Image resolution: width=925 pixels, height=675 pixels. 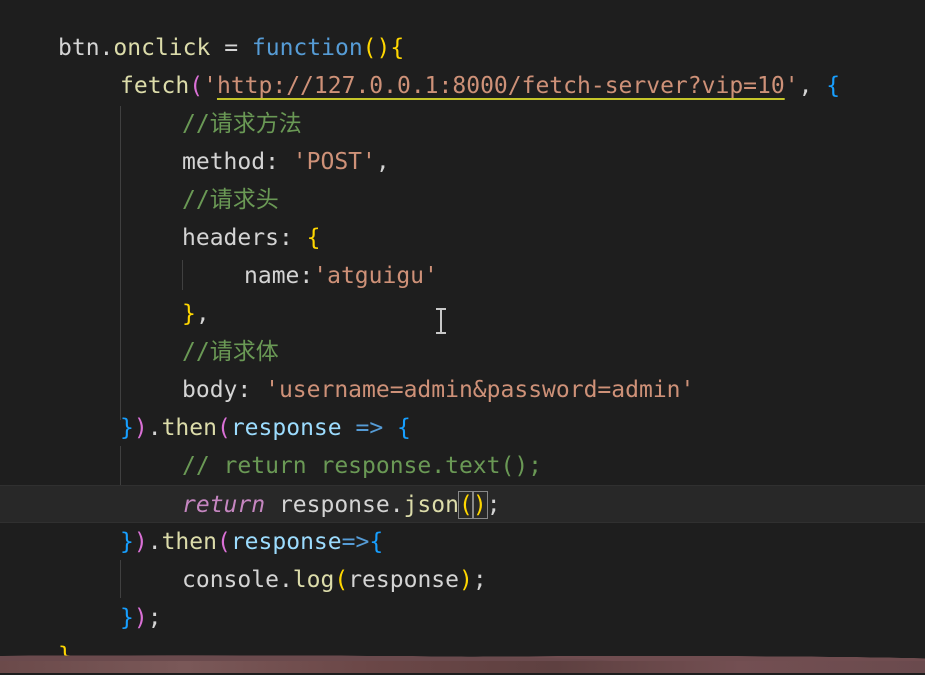 I want to click on code-line-text: btn.onclick = function(){, so click(x=231, y=48).